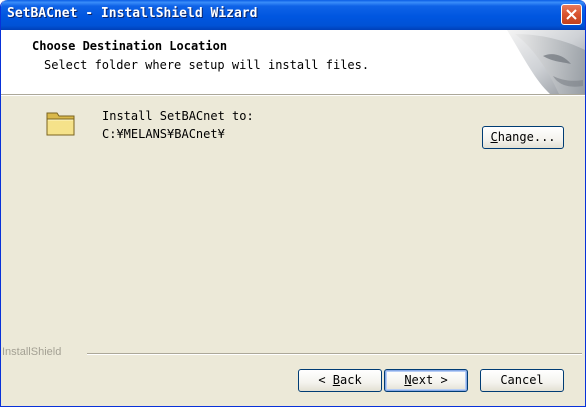 The image size is (586, 407). I want to click on next-button-label: ext >, so click(429, 380).